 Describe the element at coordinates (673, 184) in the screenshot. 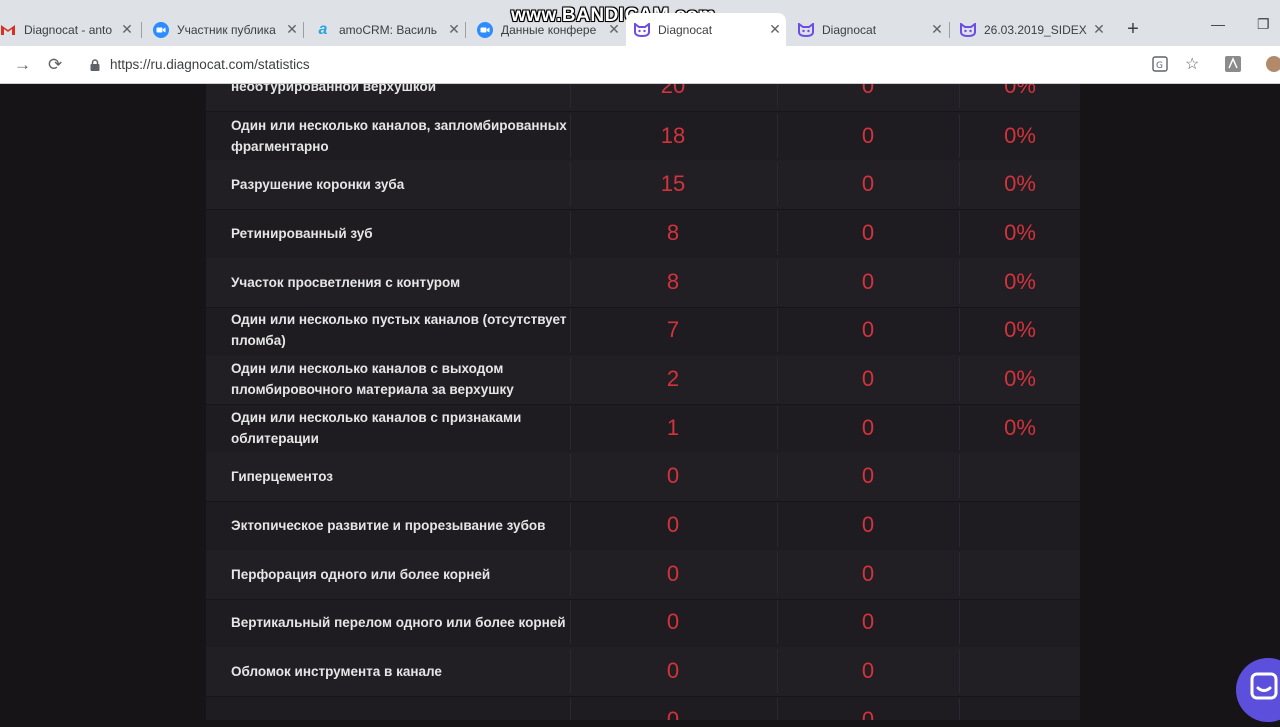

I see `count-value: 15` at that location.